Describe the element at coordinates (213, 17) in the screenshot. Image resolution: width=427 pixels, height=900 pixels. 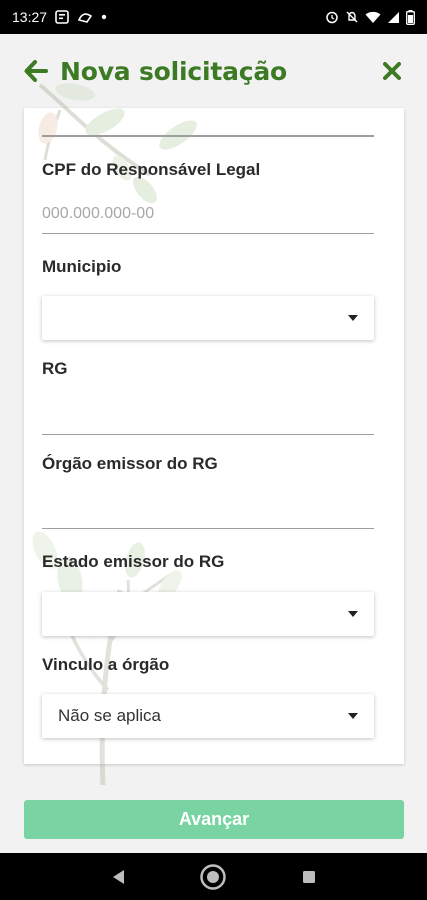
I see `status-bar: 13:27` at that location.